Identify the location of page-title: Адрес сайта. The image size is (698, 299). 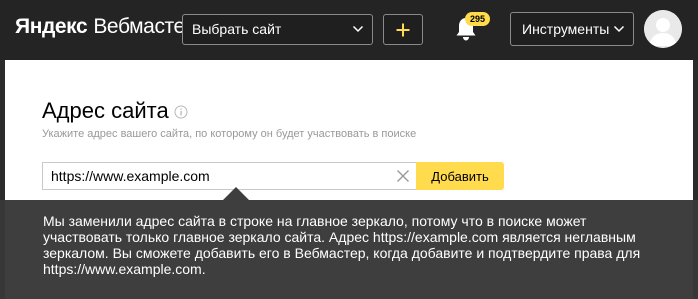
(105, 110).